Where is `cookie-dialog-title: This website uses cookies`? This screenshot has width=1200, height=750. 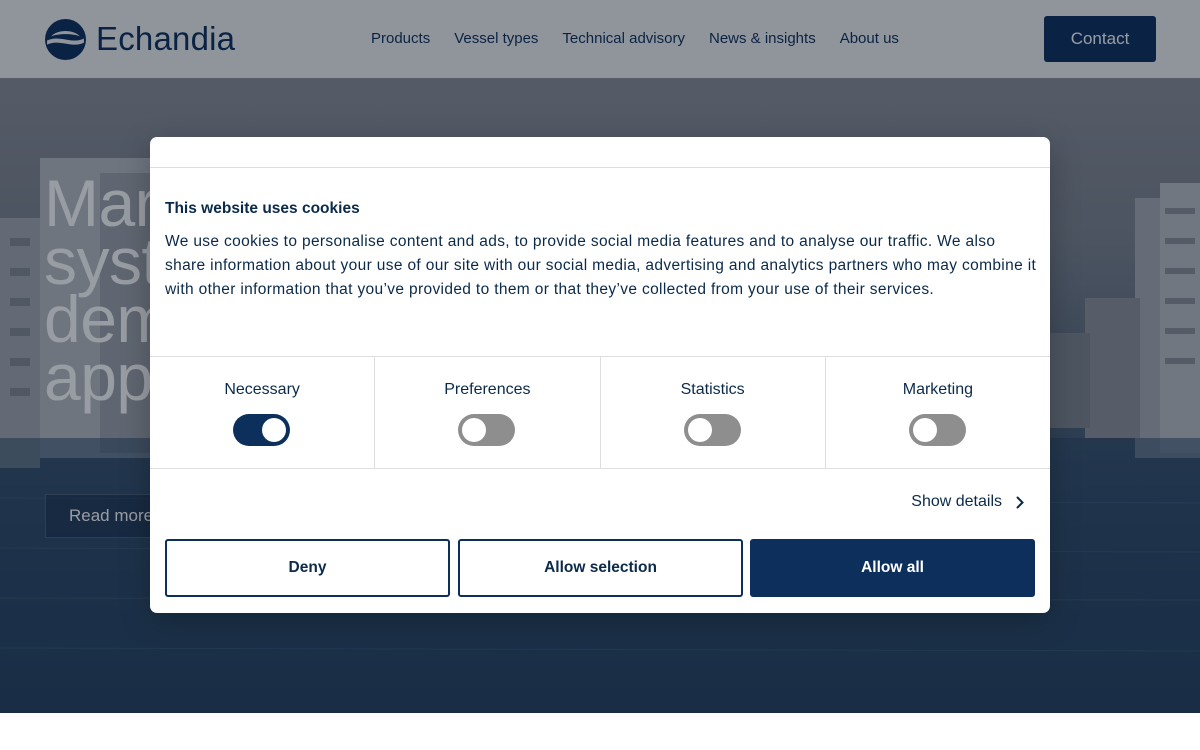
cookie-dialog-title: This website uses cookies is located at coordinates (262, 208).